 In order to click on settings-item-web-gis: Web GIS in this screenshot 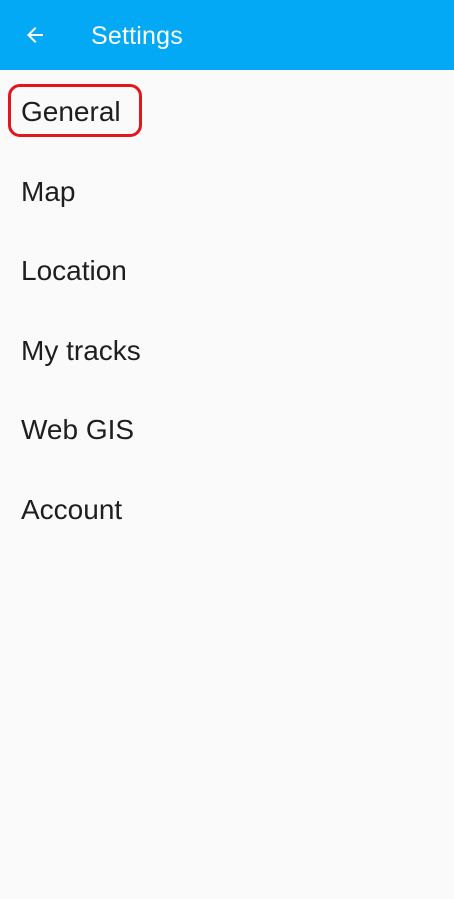, I will do `click(227, 430)`.